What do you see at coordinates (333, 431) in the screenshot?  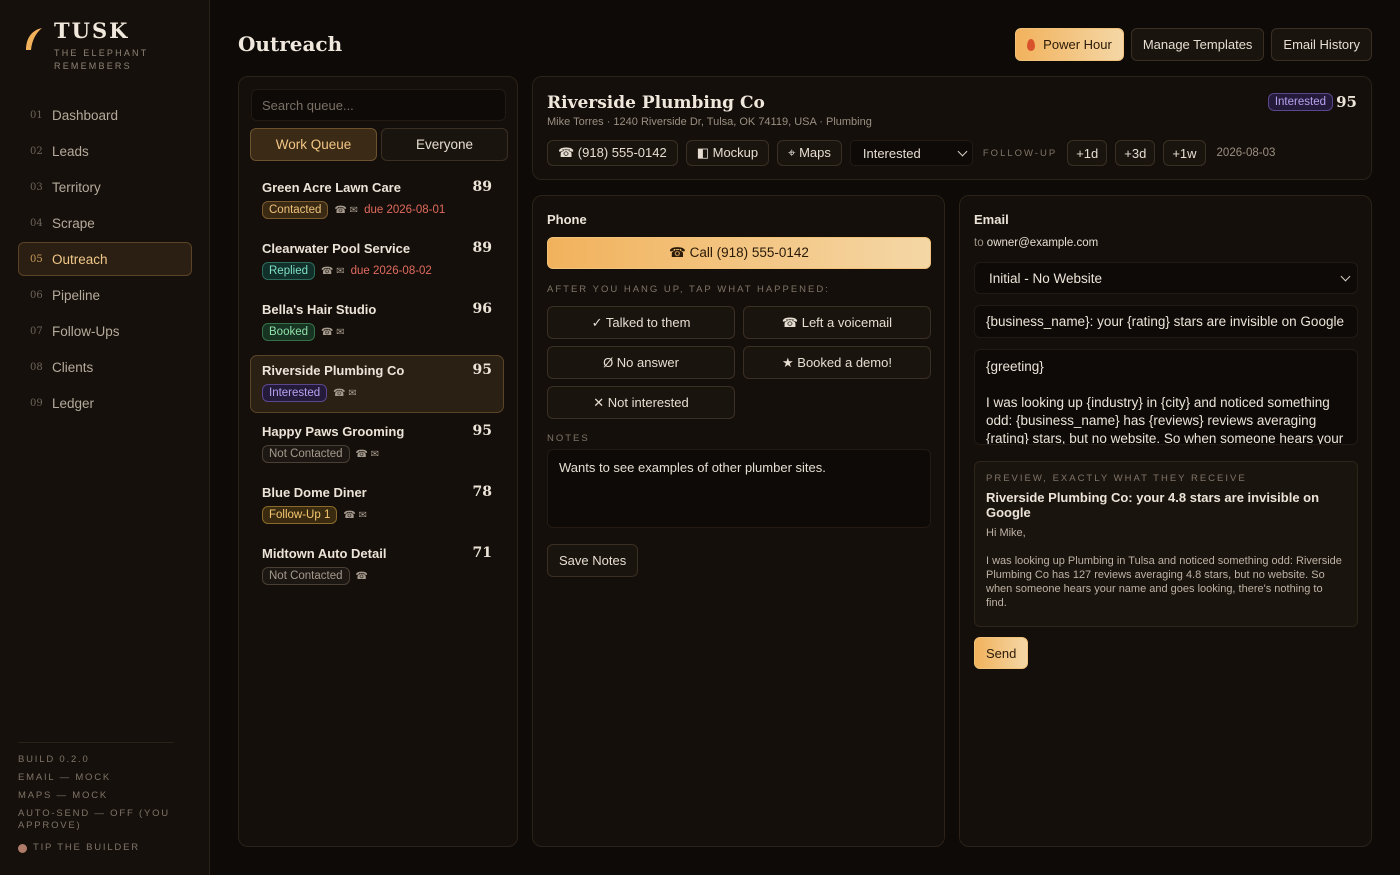 I see `queue-item-name: Happy Paws Grooming` at bounding box center [333, 431].